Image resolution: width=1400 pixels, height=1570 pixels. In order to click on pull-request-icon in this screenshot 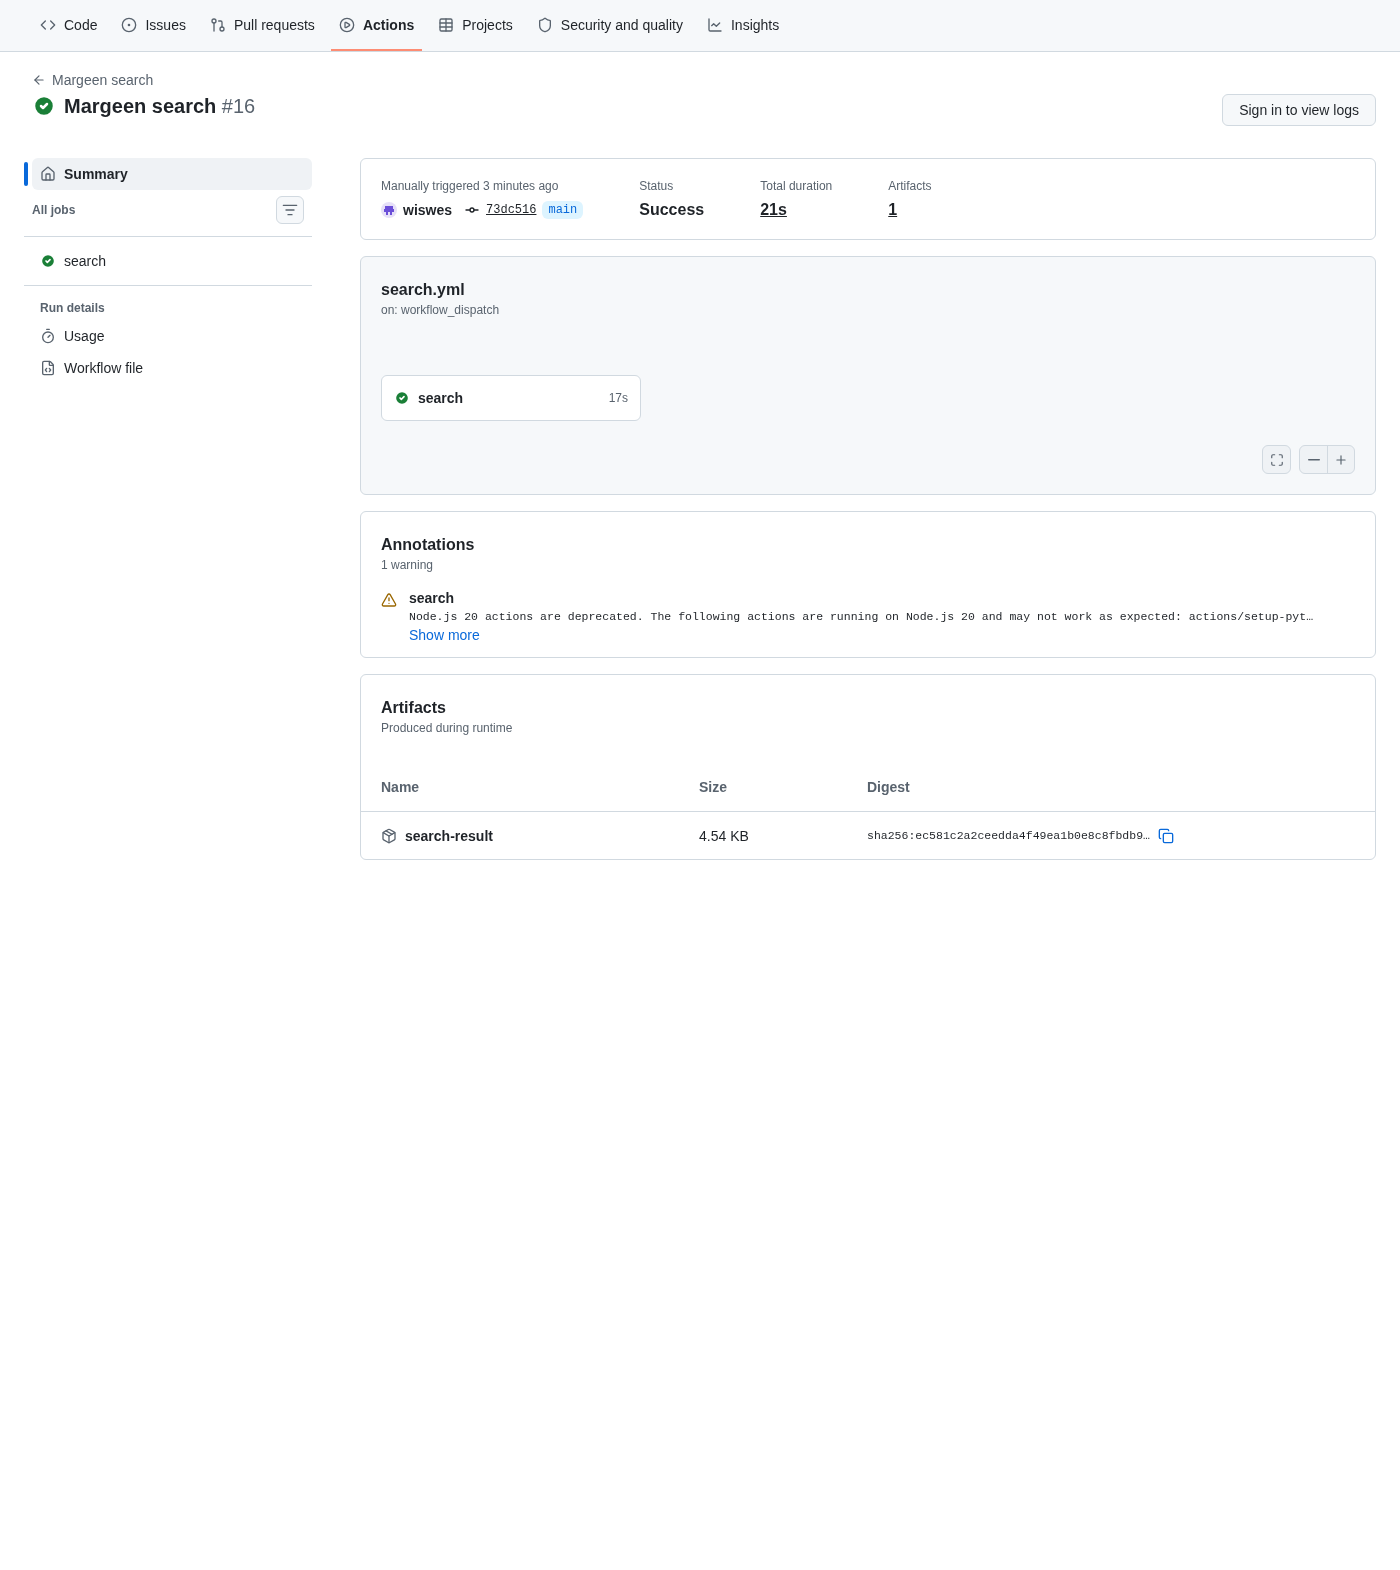, I will do `click(217, 24)`.